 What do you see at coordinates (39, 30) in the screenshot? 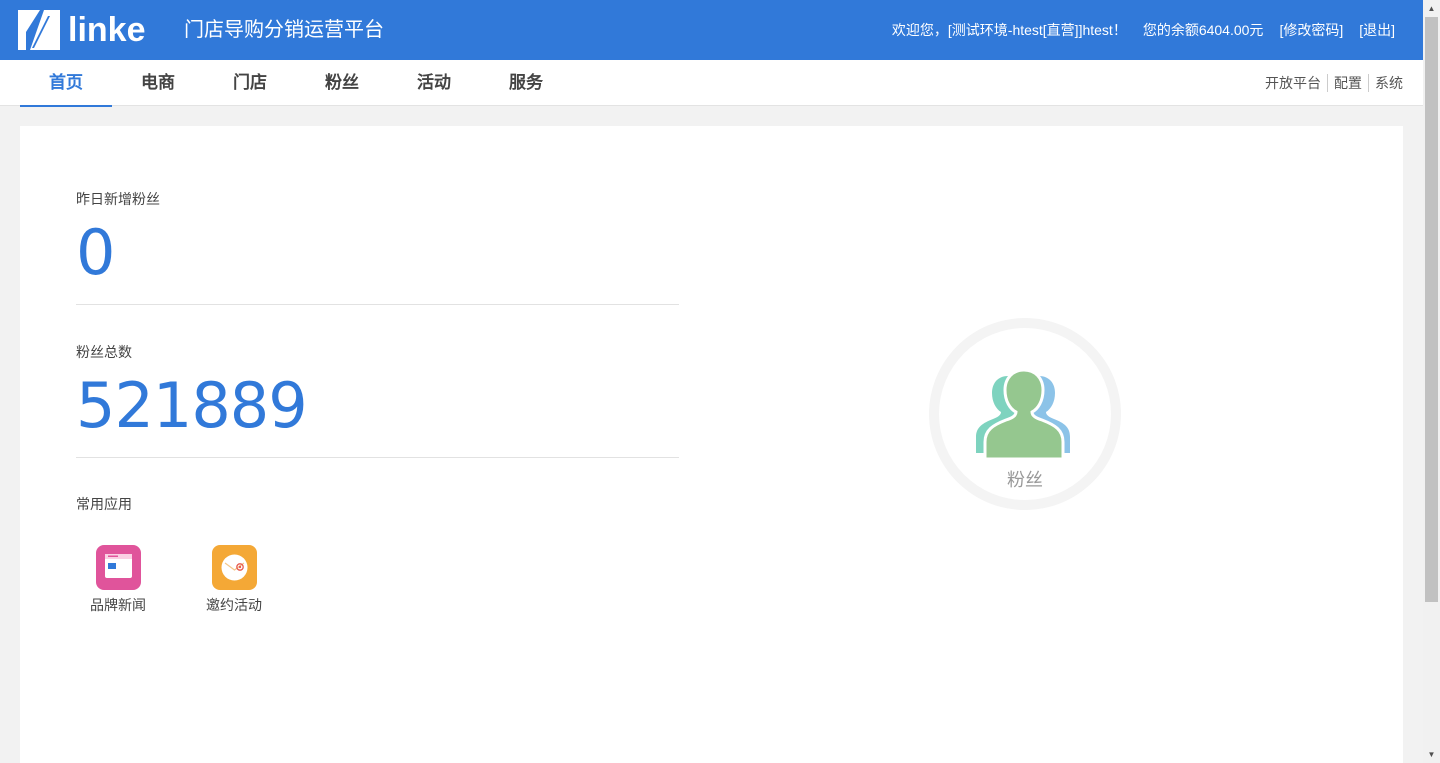
I see `logo-mark-icon` at bounding box center [39, 30].